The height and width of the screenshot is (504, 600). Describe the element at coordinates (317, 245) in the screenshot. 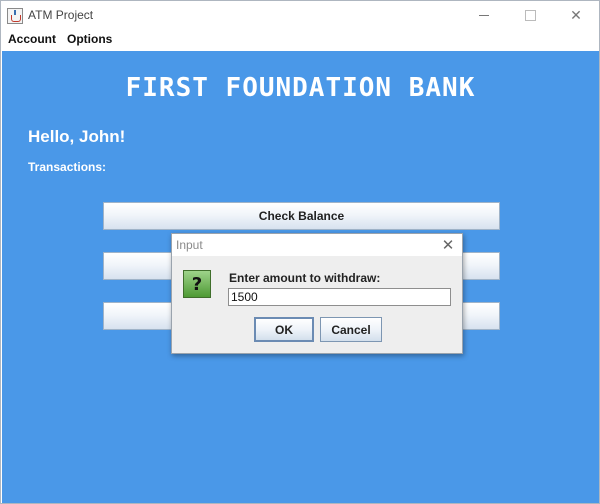

I see `dialog-title-bar: Input ✕` at that location.